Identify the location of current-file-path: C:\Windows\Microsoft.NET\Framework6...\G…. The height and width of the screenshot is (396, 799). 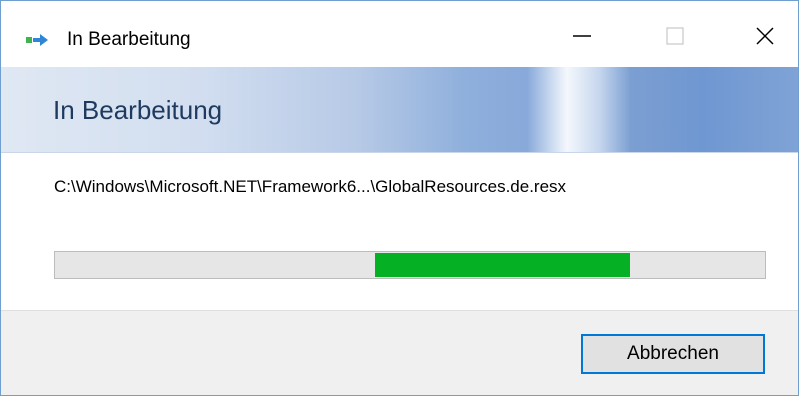
(310, 186).